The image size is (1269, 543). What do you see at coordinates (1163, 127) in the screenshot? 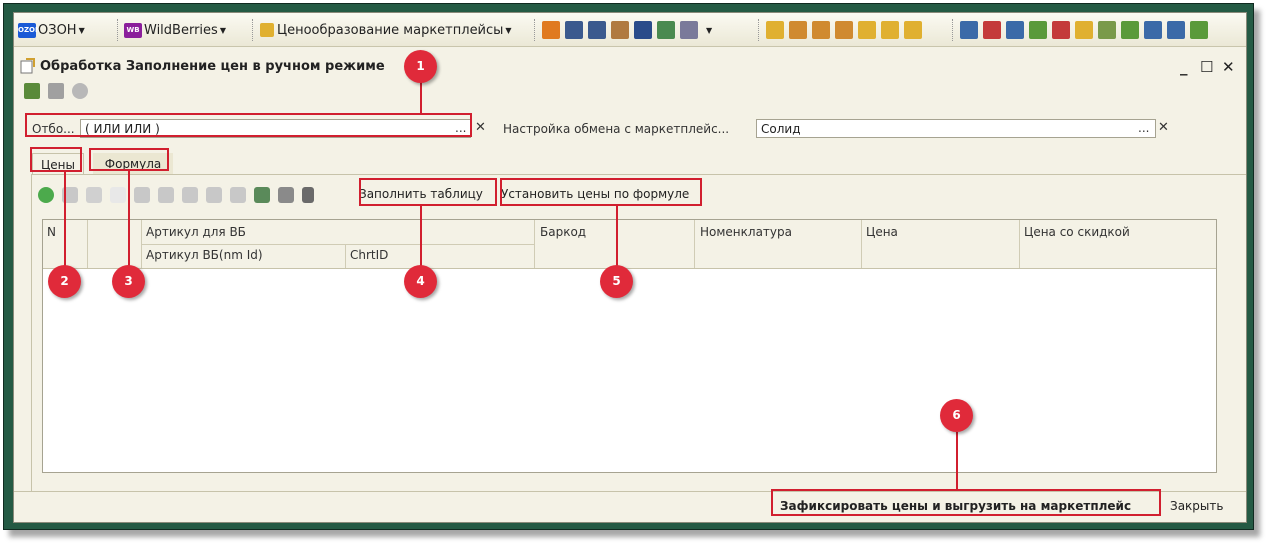
I see `exchange-clear-icon: ✕` at bounding box center [1163, 127].